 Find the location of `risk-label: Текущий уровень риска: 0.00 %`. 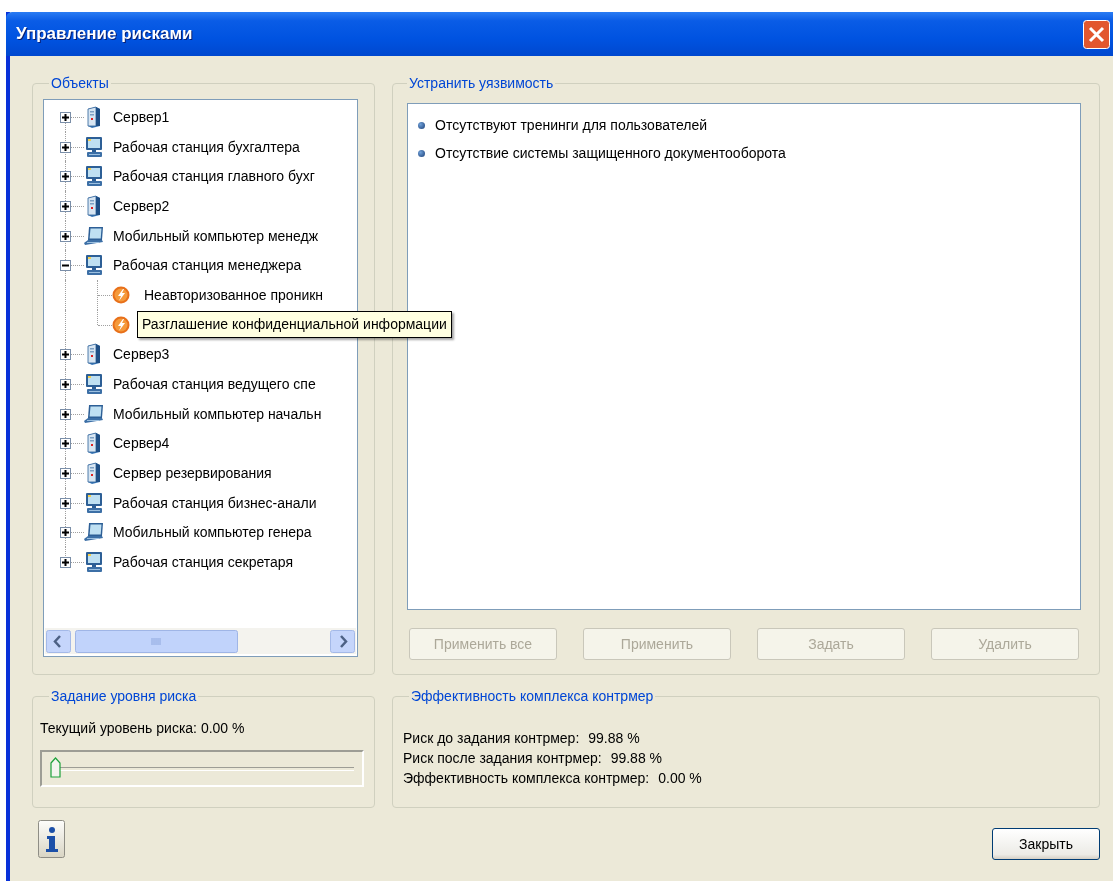

risk-label: Текущий уровень риска: 0.00 % is located at coordinates (143, 728).